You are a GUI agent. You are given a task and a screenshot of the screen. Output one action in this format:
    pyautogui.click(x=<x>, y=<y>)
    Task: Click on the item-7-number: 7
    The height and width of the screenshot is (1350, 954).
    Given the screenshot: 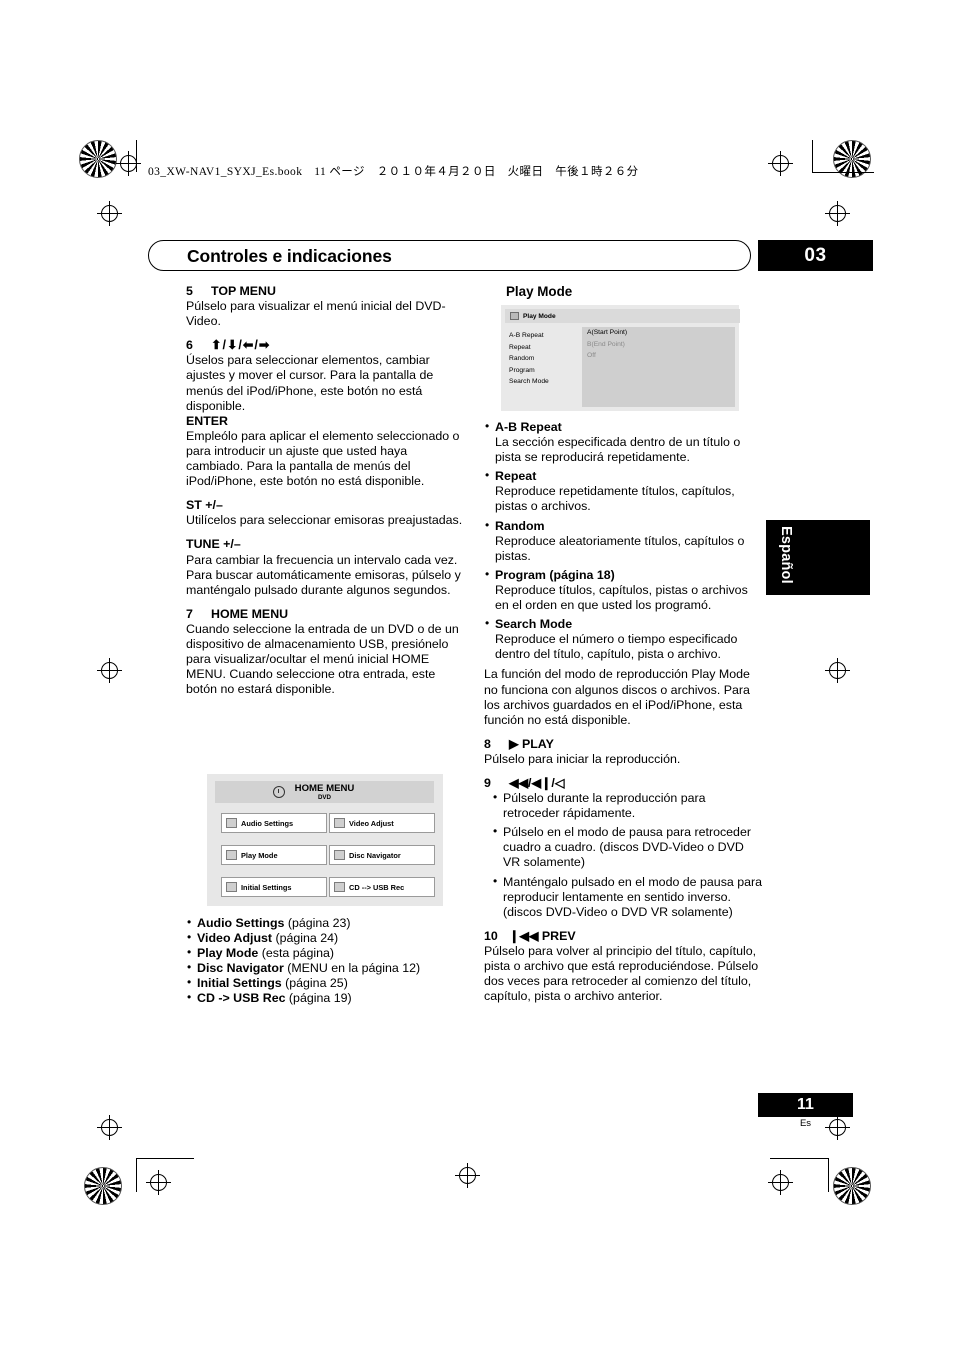 What is the action you would take?
    pyautogui.click(x=189, y=613)
    